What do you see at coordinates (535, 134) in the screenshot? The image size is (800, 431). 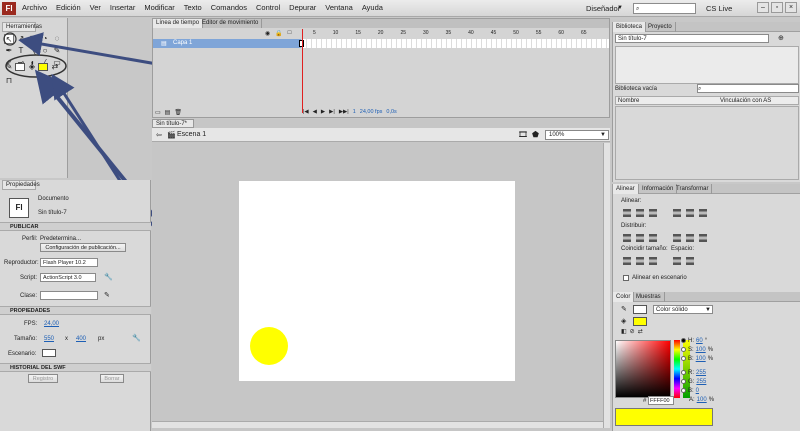 I see `edit-symbol-icon: ⬟` at bounding box center [535, 134].